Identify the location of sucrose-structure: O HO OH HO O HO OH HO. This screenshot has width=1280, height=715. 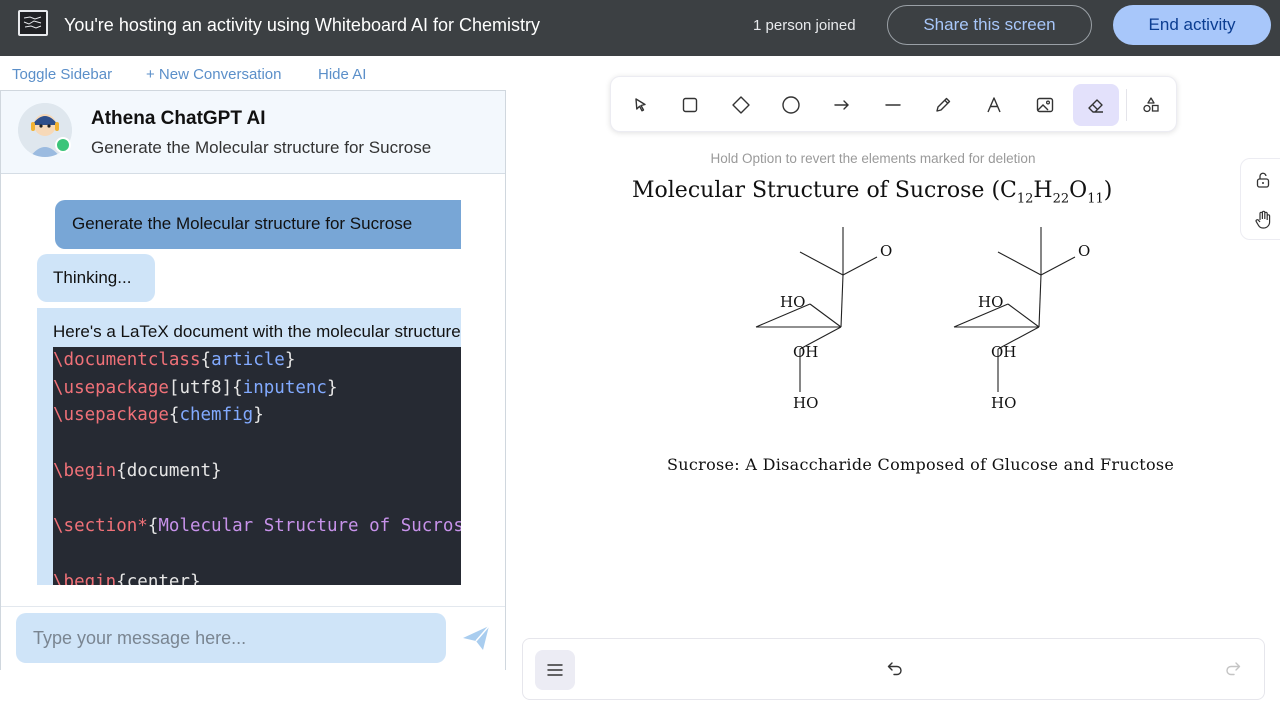
(930, 322).